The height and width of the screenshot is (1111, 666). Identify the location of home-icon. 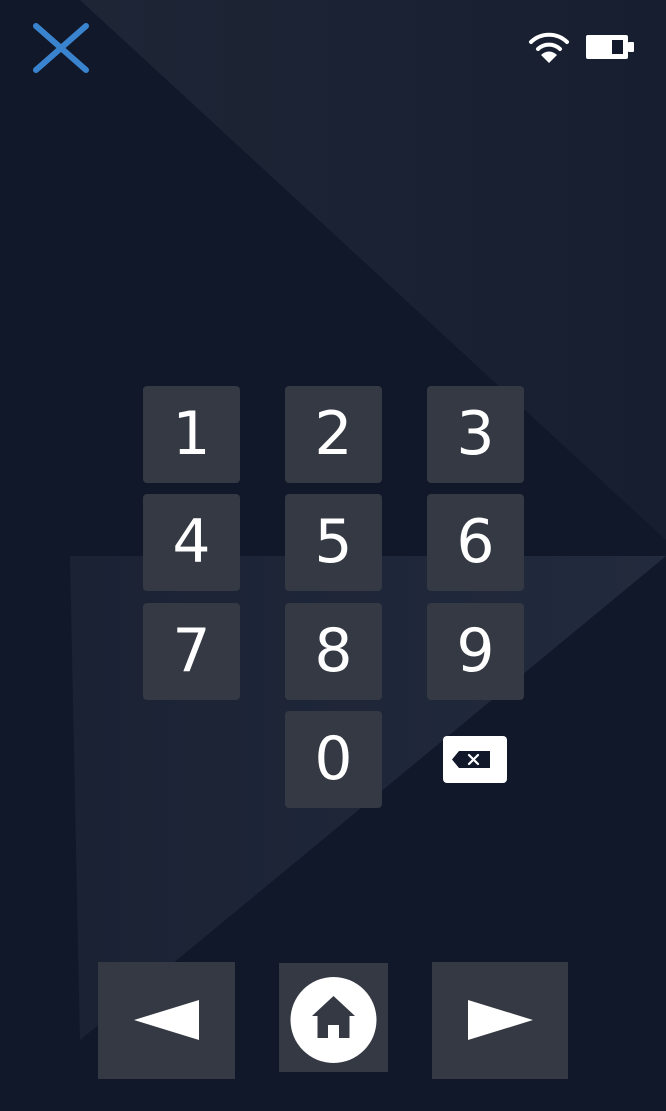
(333, 1020).